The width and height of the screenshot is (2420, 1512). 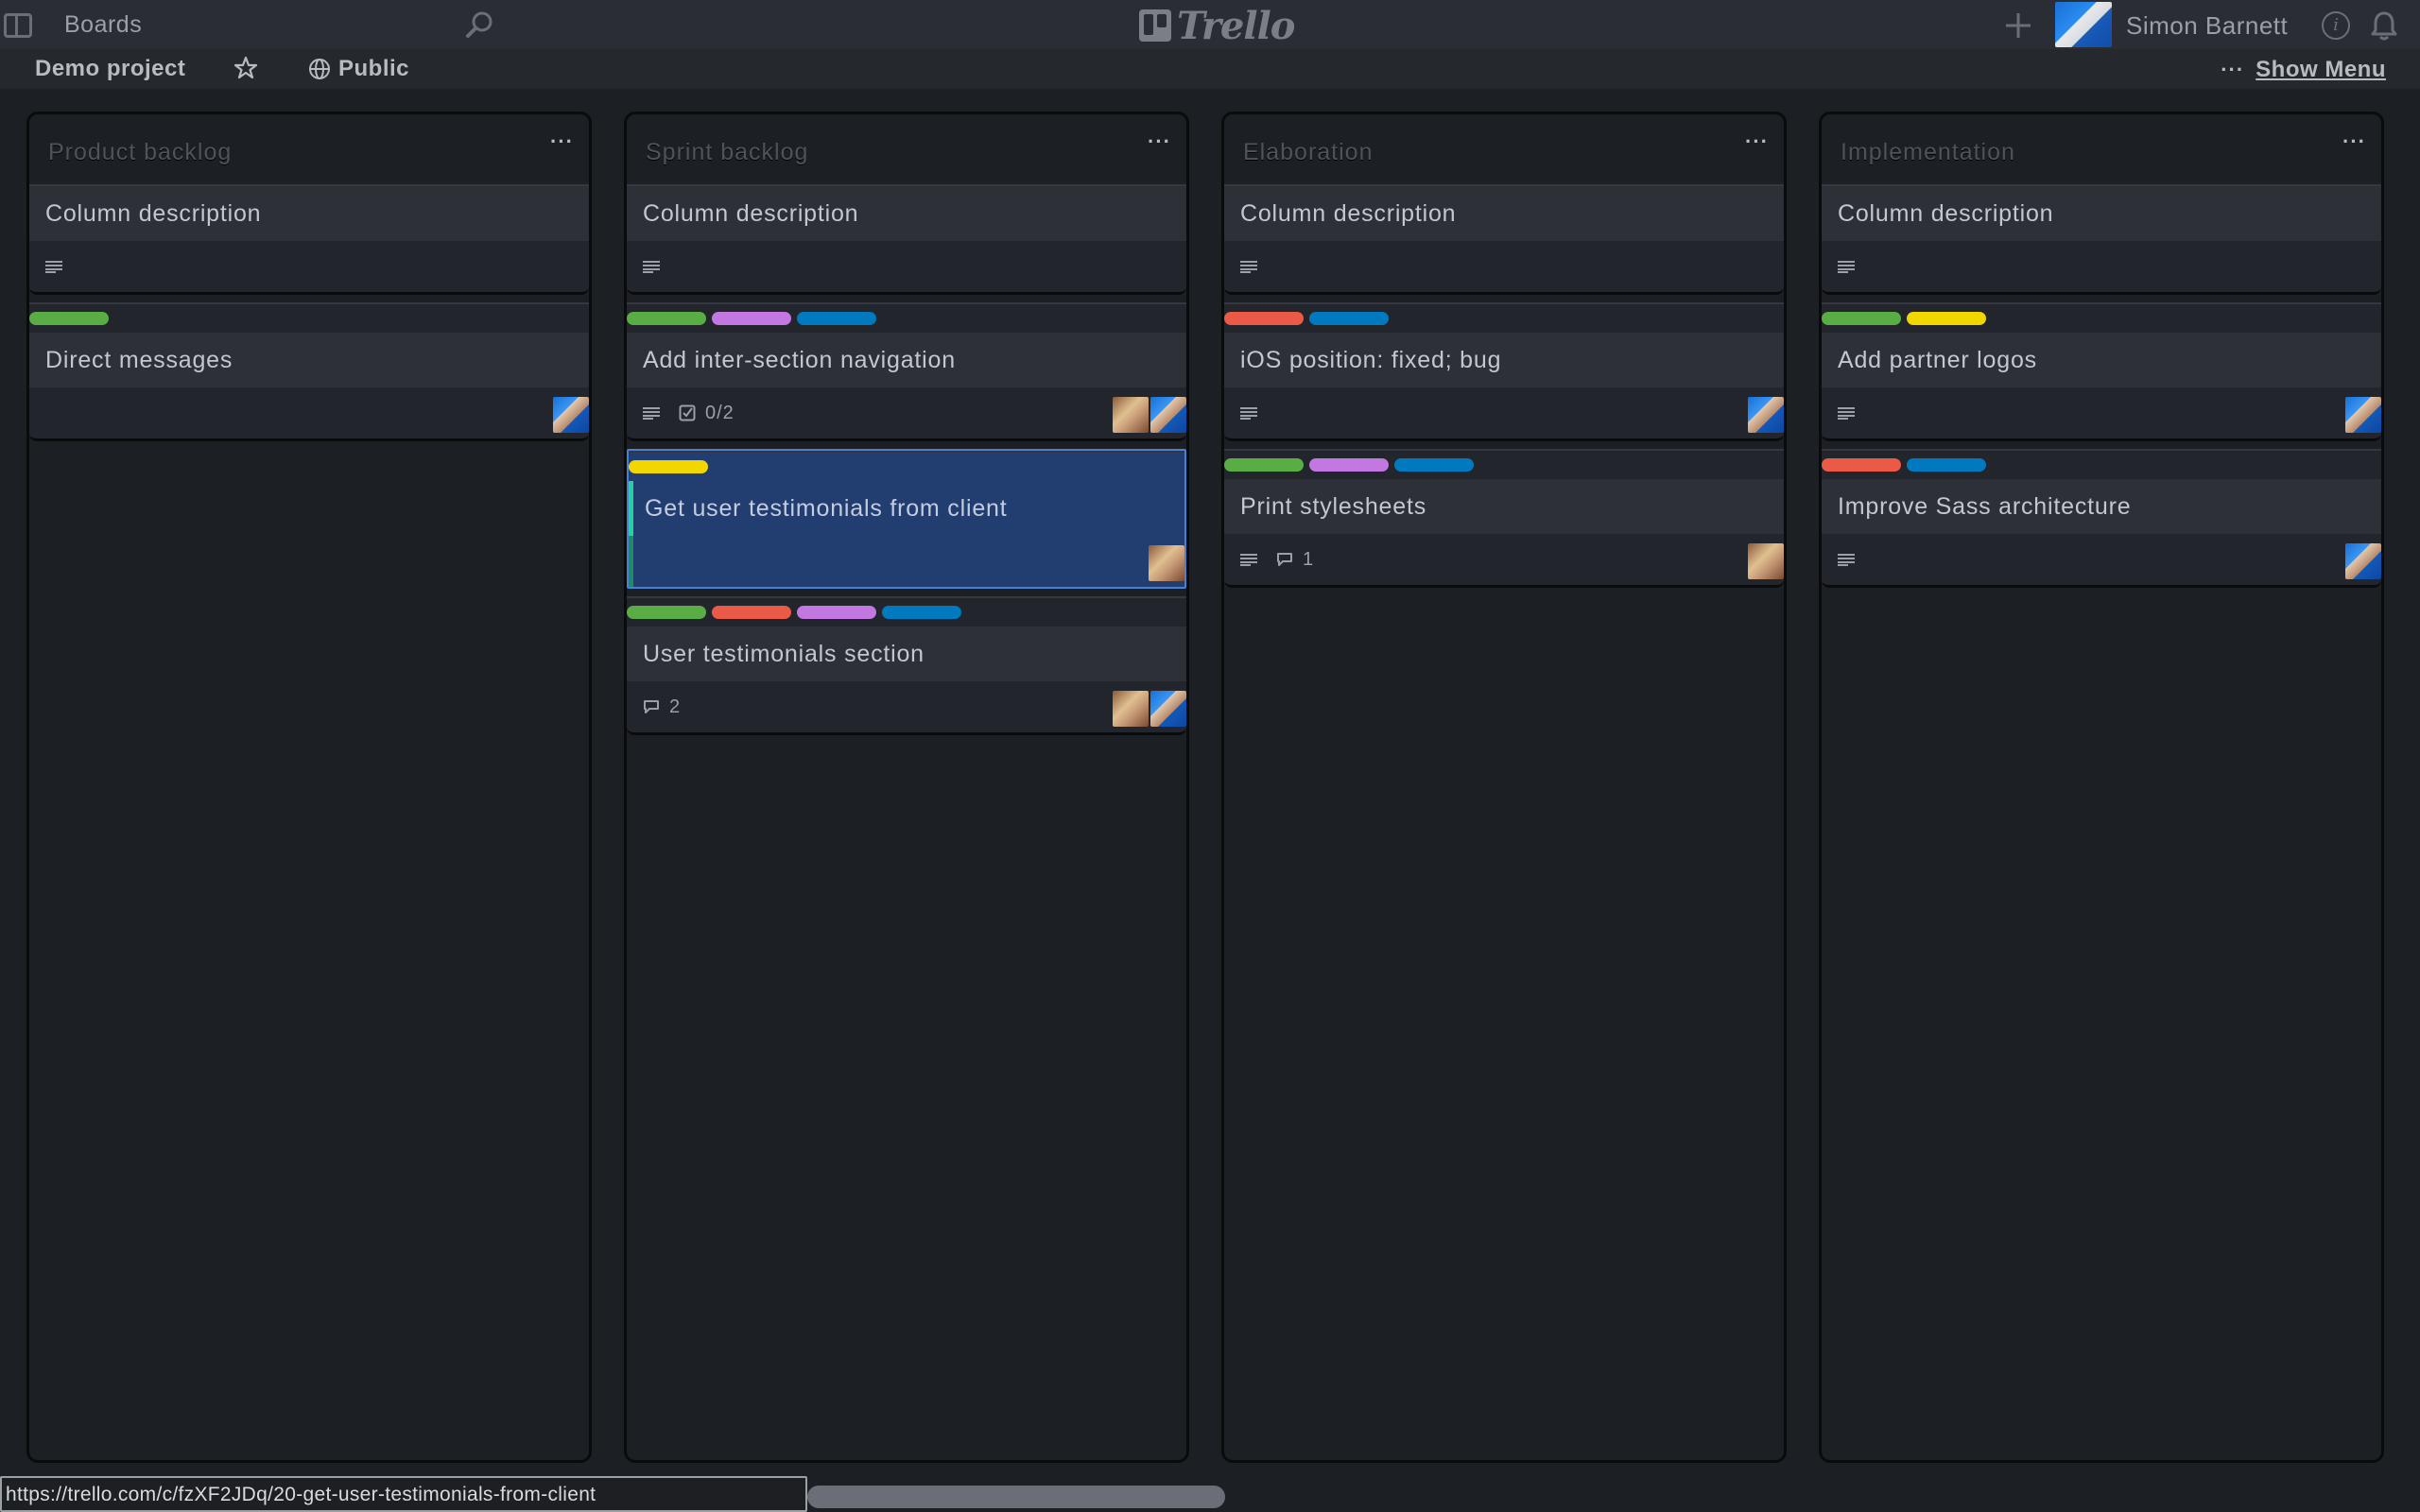 I want to click on card: User testimonials section 2, so click(x=906, y=665).